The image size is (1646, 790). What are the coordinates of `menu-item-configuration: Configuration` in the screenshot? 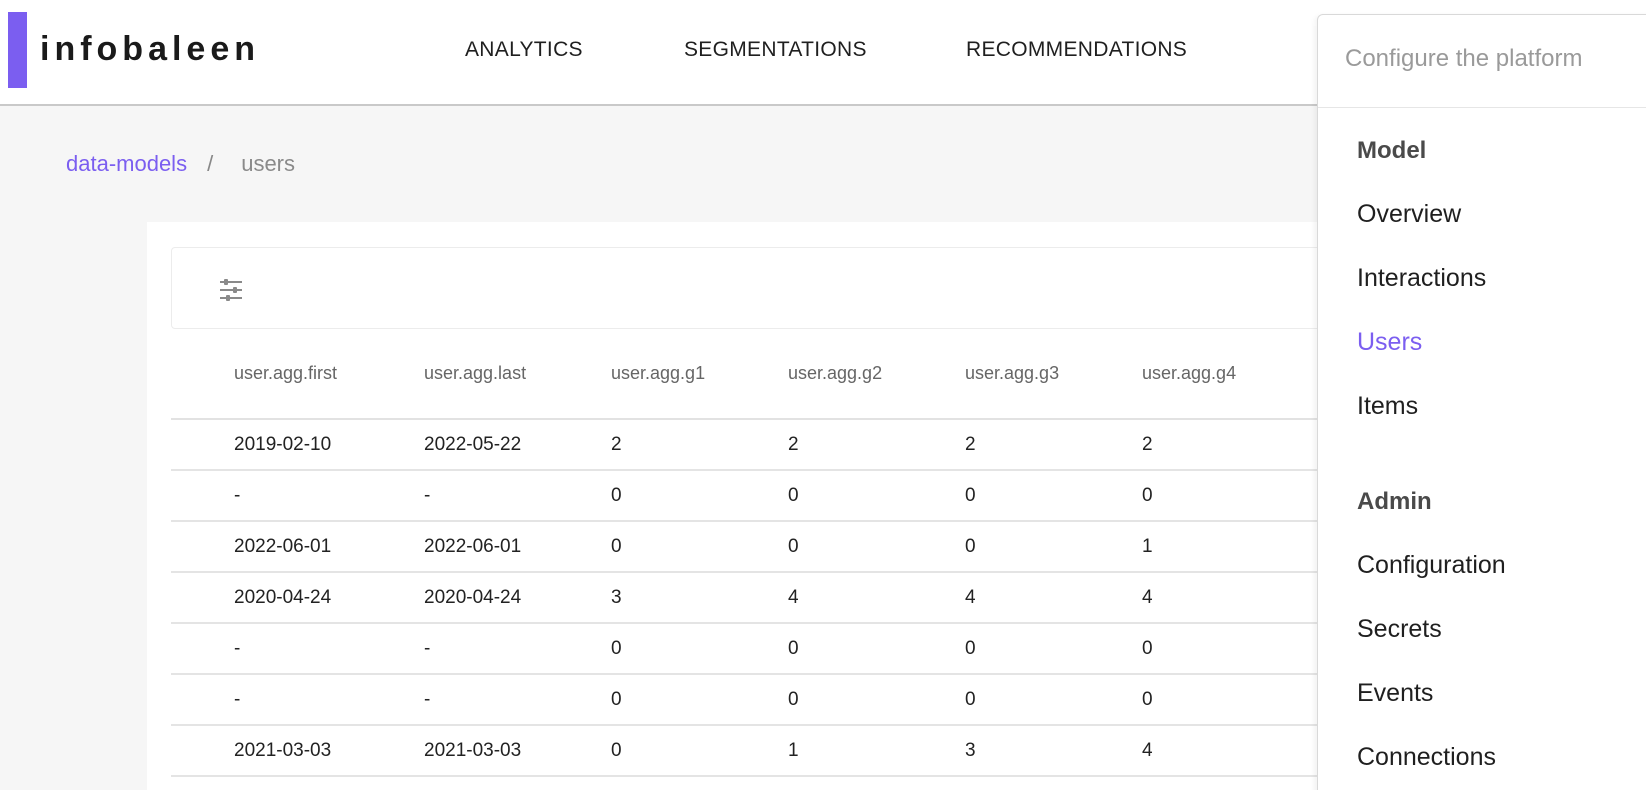 It's located at (1431, 565).